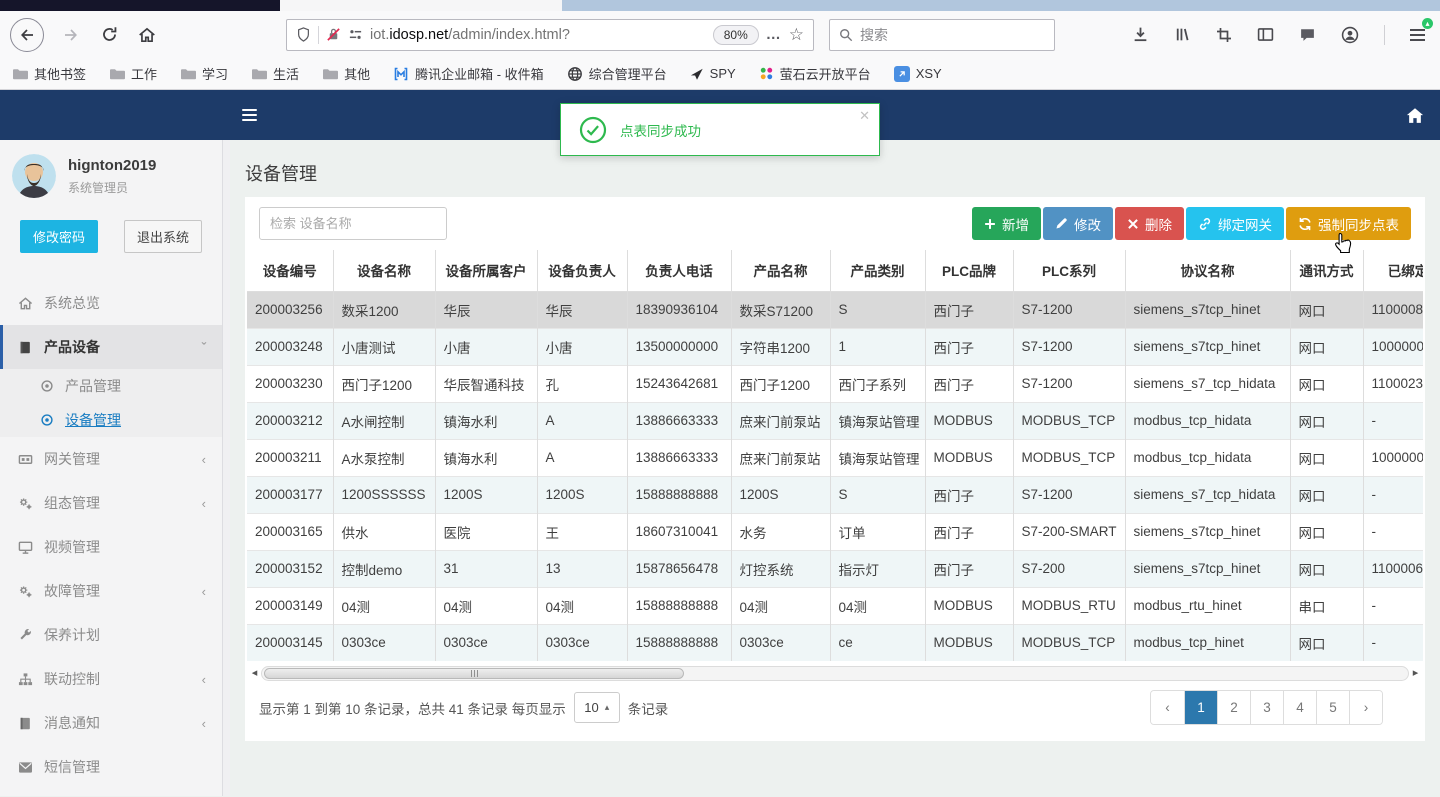  I want to click on url-bar: iot.idosp.net/admin/index.html? 80% … ☆, so click(550, 34).